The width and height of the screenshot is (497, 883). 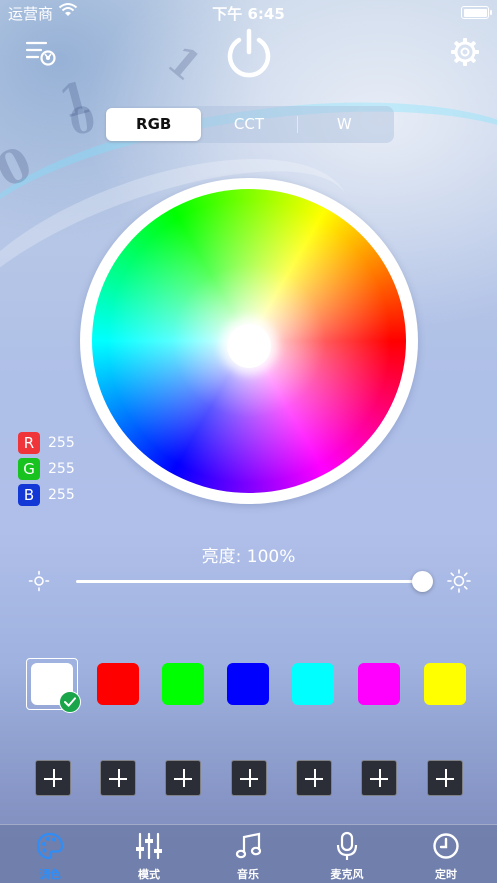 What do you see at coordinates (50, 846) in the screenshot?
I see `palette-icon` at bounding box center [50, 846].